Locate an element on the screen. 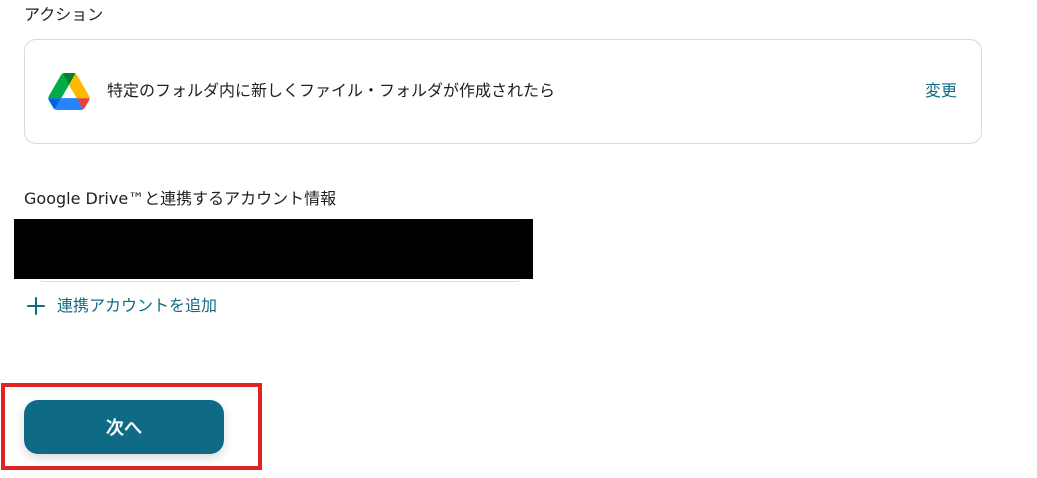 Image resolution: width=1037 pixels, height=478 pixels. add-account-label: 連携アカウントを追加 is located at coordinates (137, 305).